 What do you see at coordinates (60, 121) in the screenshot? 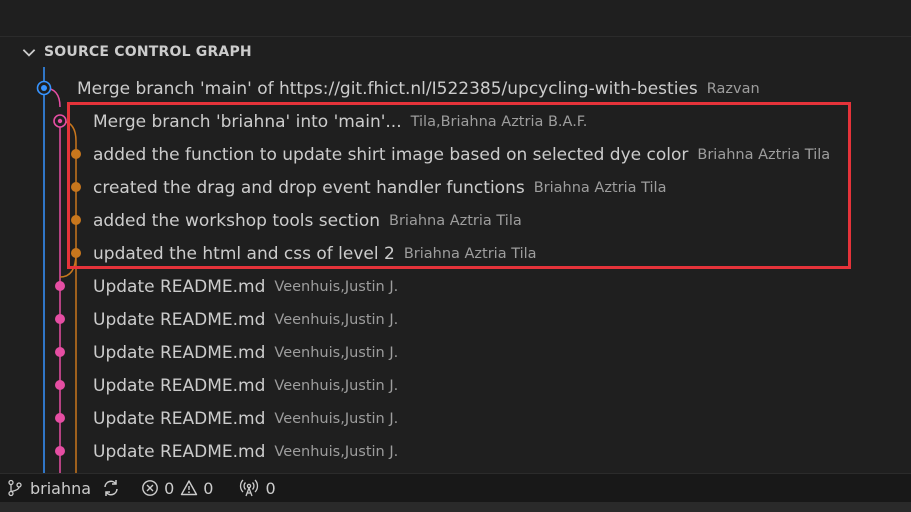
I see `merge-commit-dot` at bounding box center [60, 121].